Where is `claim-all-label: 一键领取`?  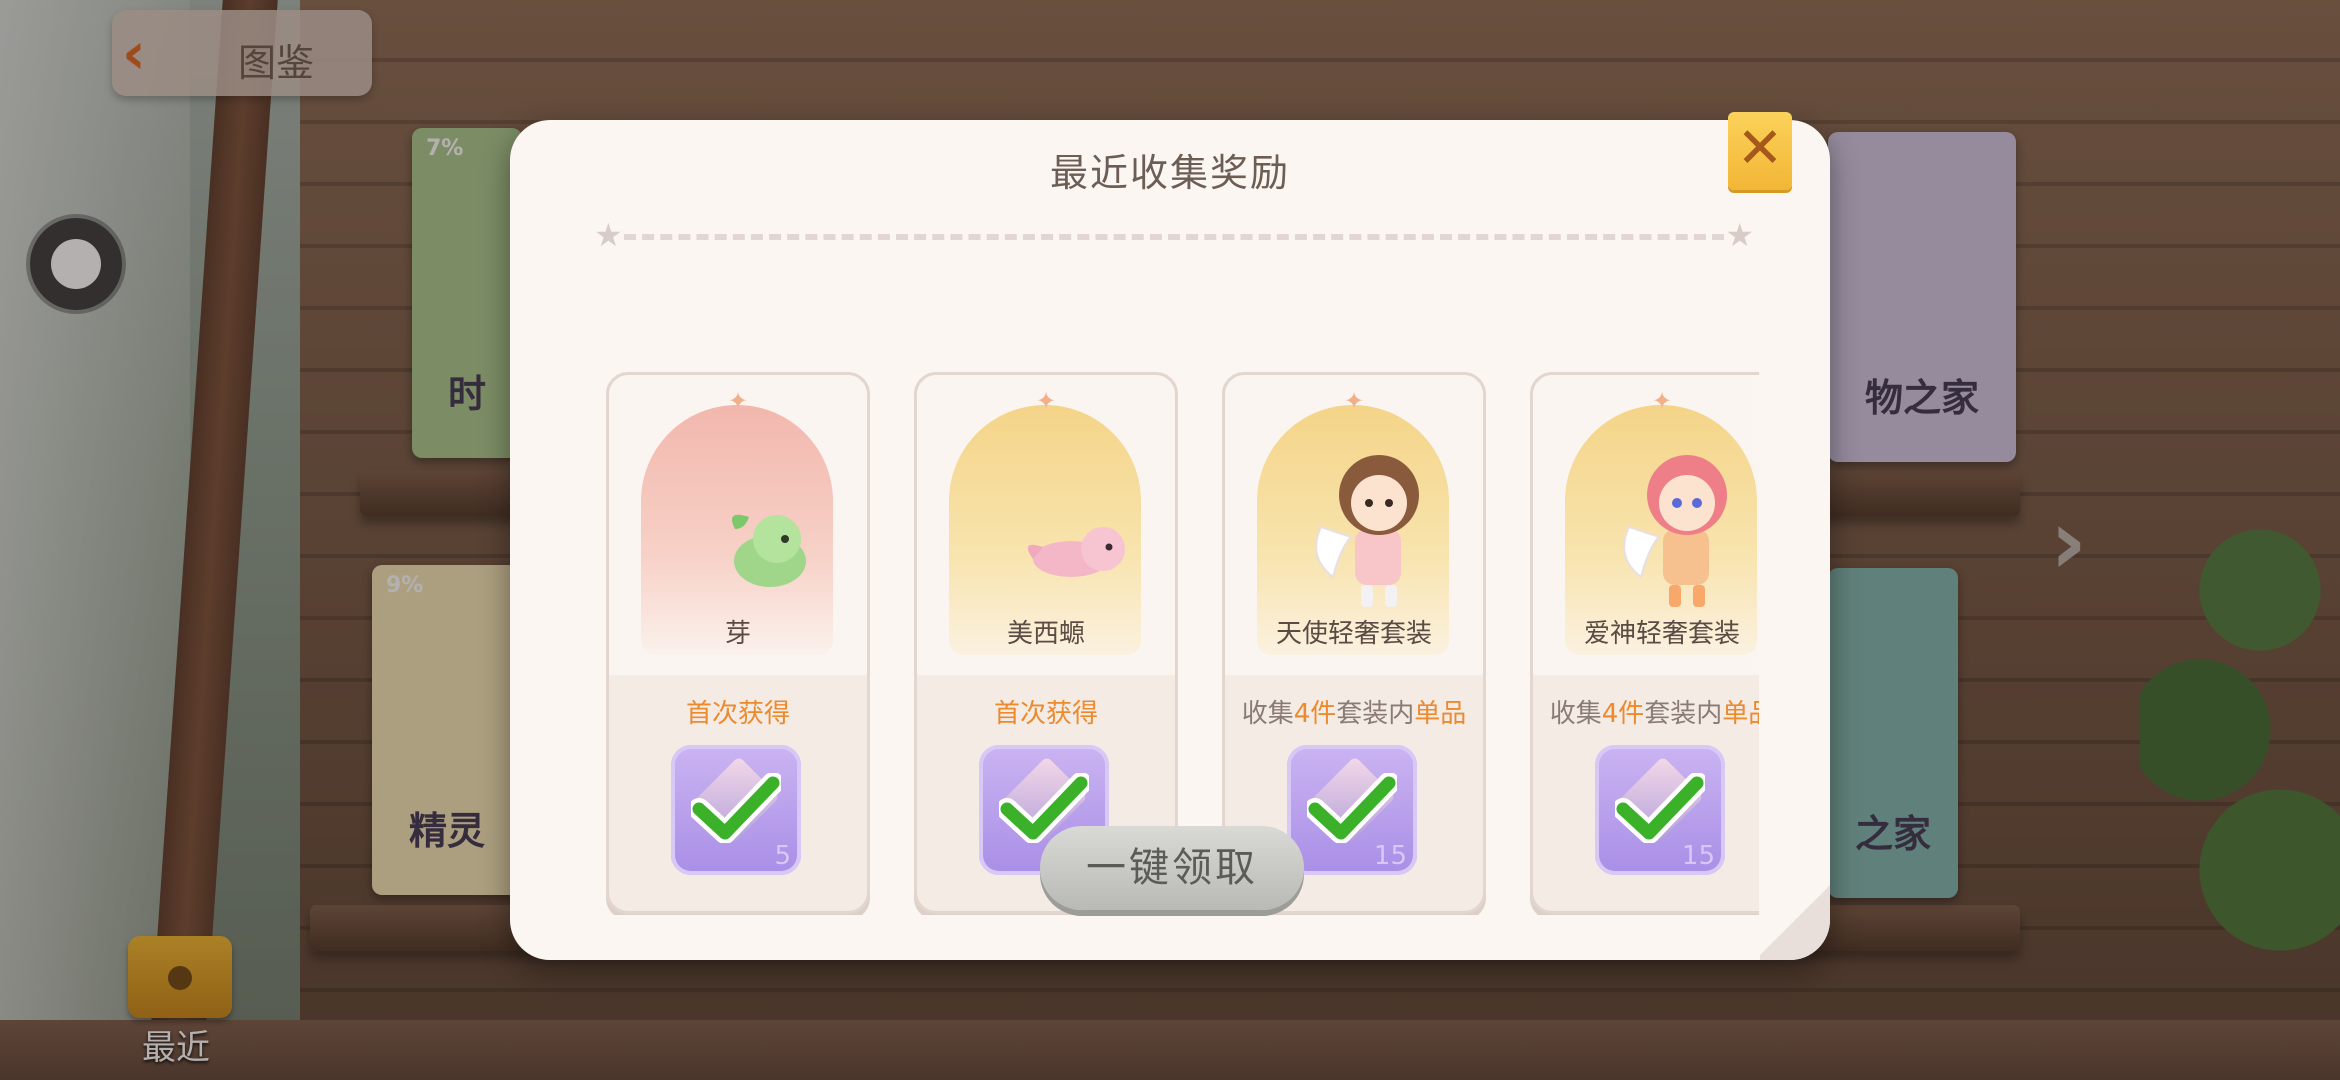 claim-all-label: 一键领取 is located at coordinates (1172, 868).